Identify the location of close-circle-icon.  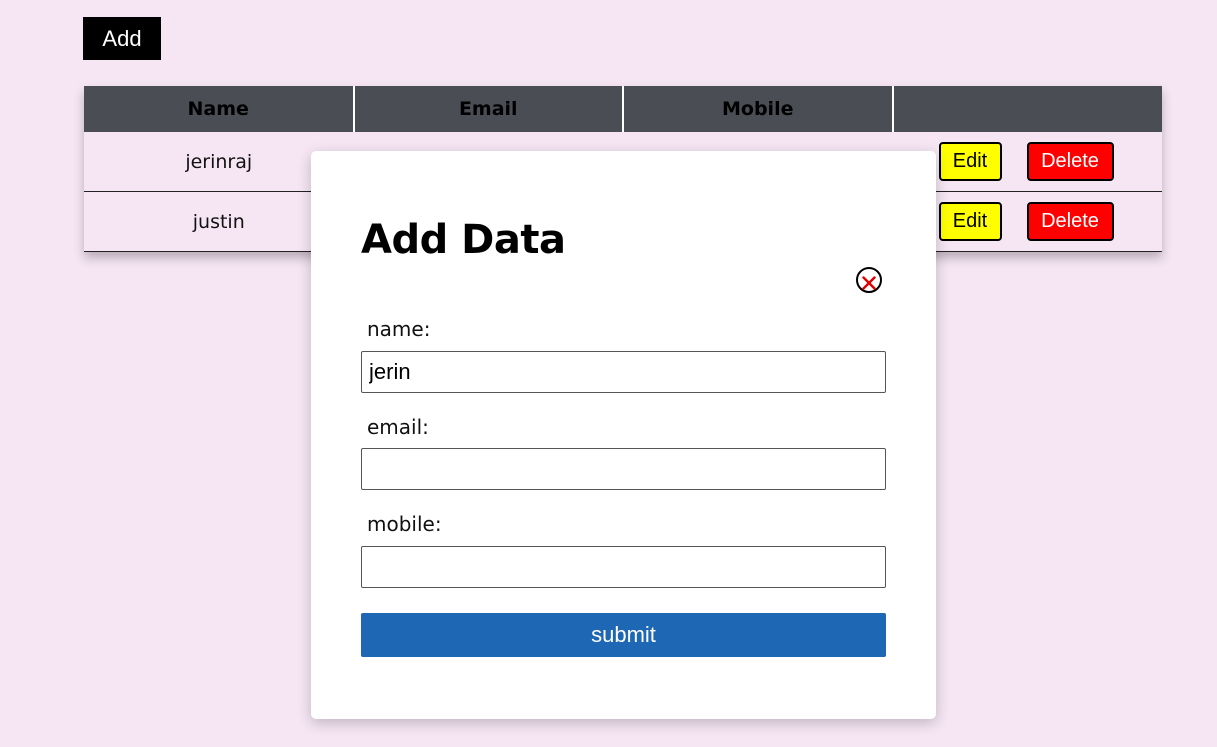
(869, 282).